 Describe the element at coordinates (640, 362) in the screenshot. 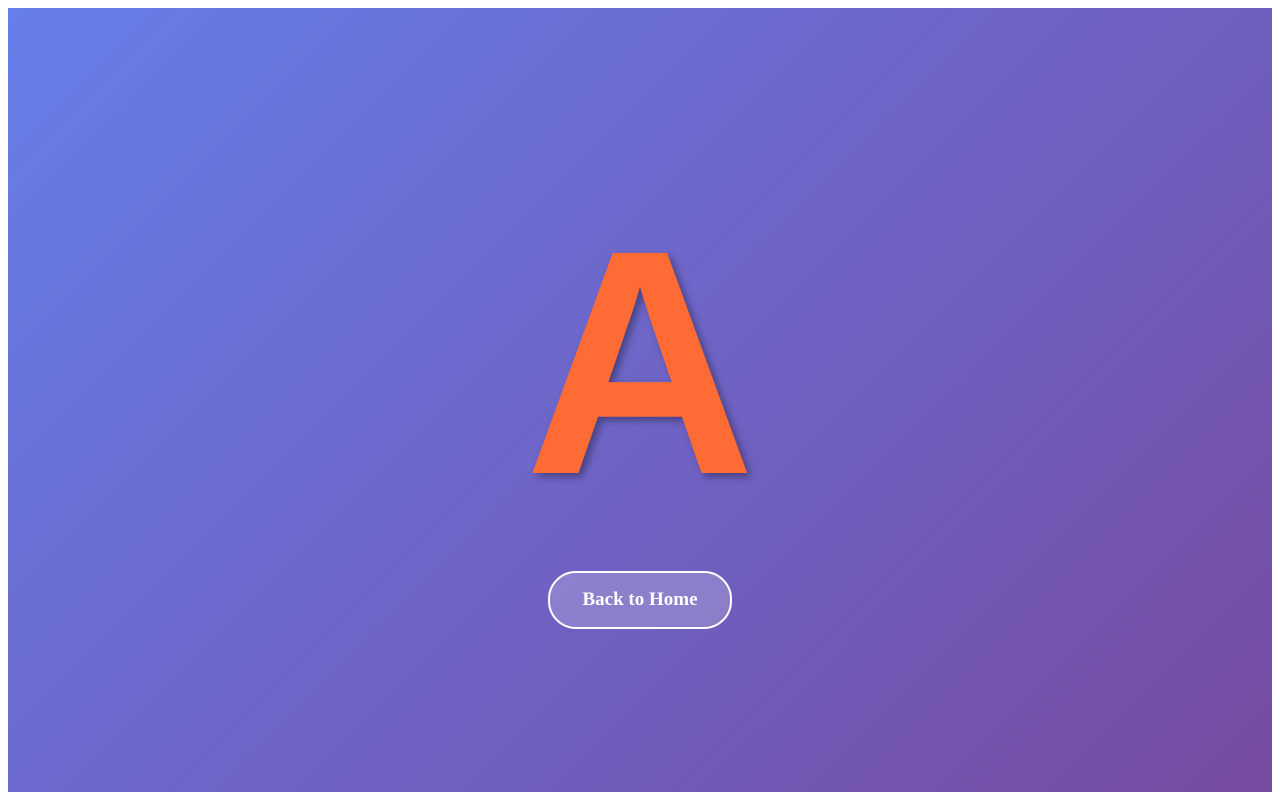

I see `display-letter: A` at that location.